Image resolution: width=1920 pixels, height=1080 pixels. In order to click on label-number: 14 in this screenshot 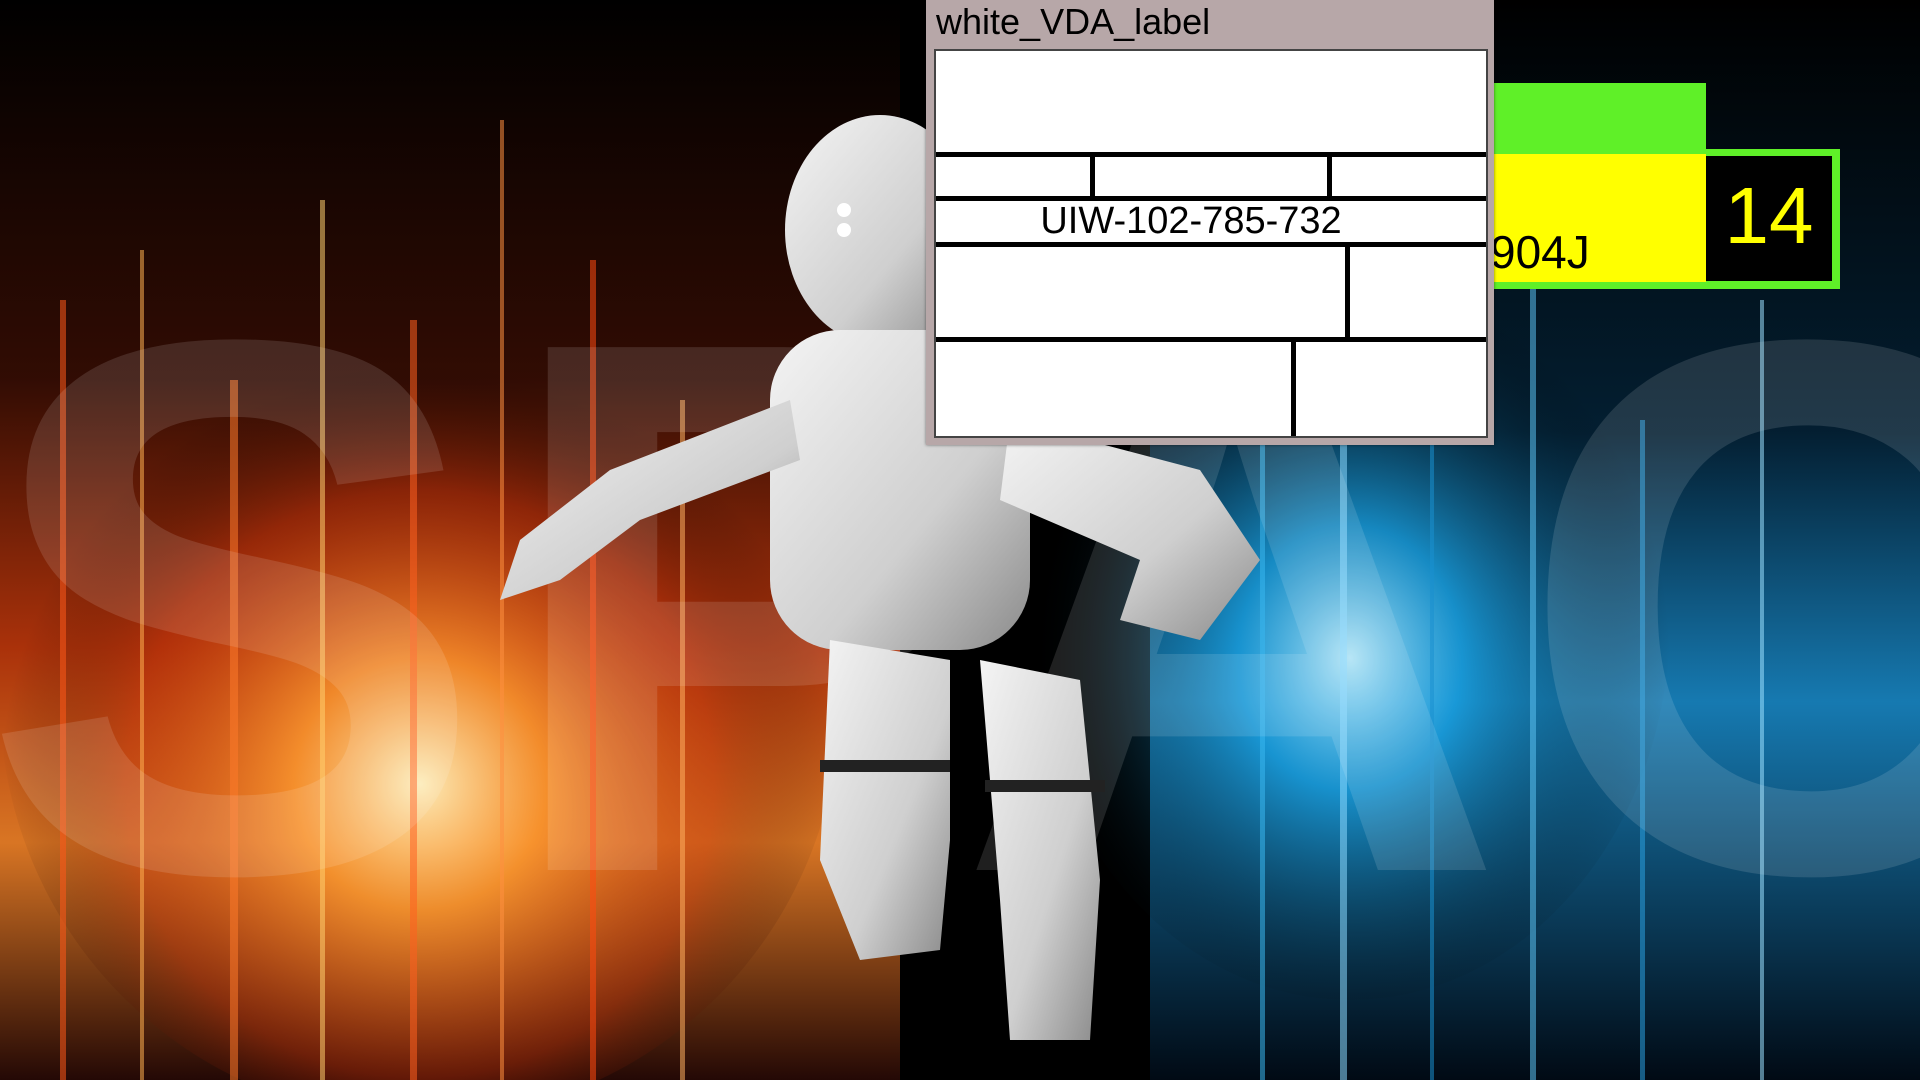, I will do `click(1769, 215)`.